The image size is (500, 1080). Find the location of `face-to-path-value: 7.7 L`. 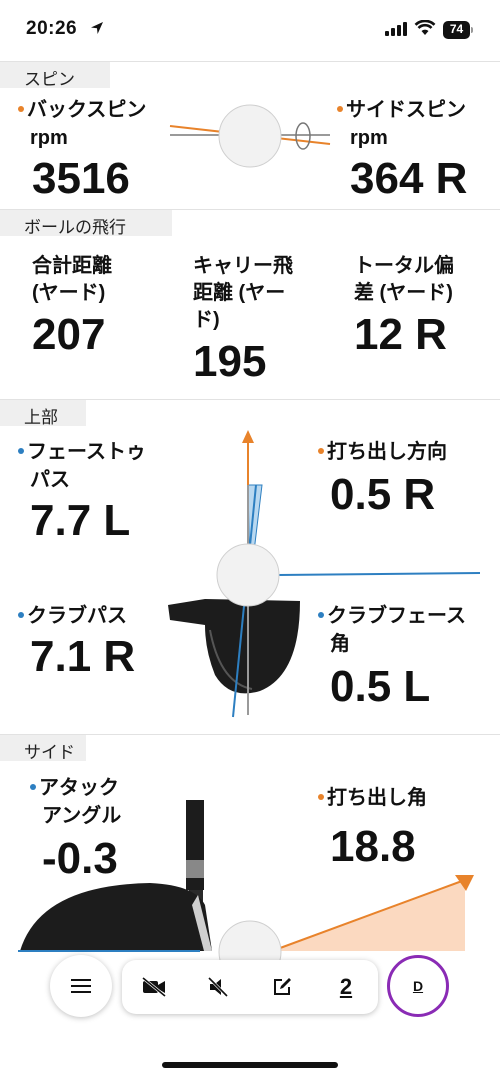

face-to-path-value: 7.7 L is located at coordinates (80, 520).